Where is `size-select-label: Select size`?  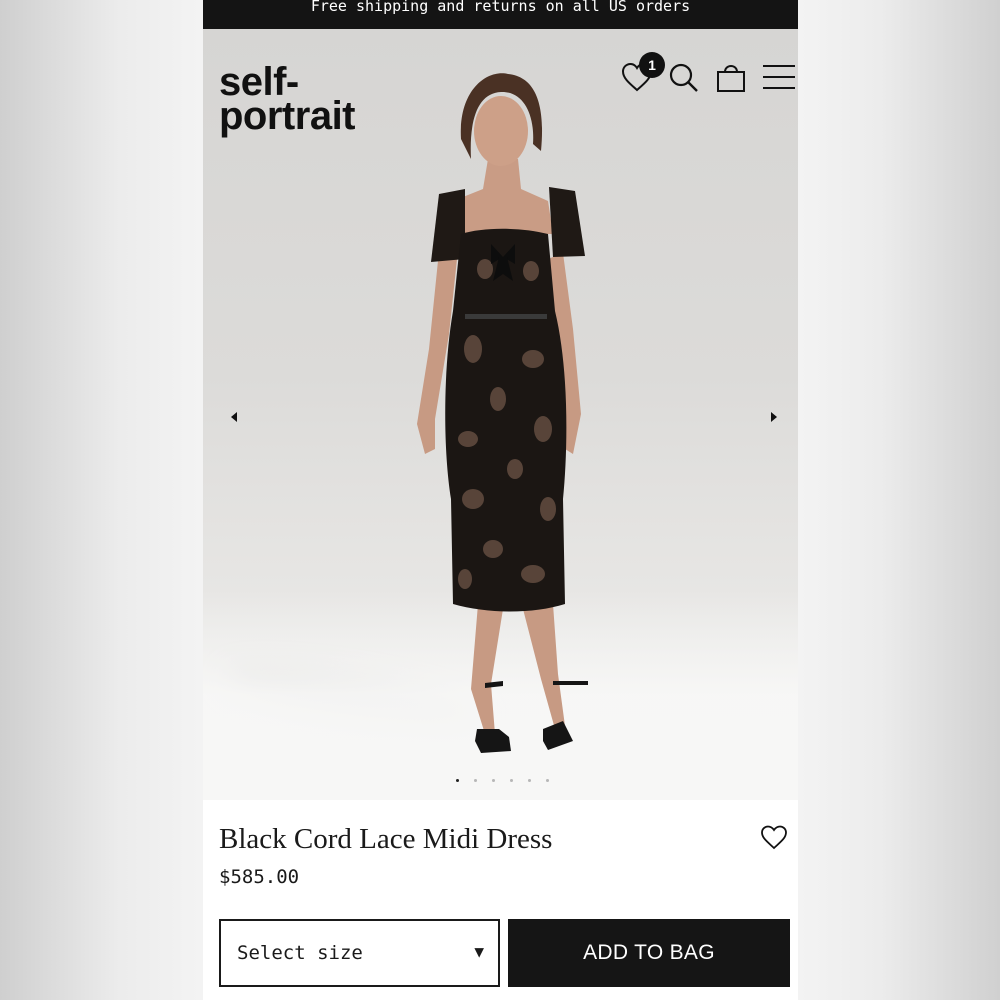
size-select-label: Select size is located at coordinates (300, 953).